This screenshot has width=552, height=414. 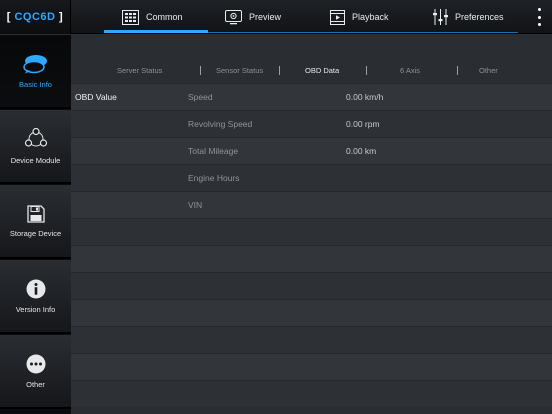 What do you see at coordinates (164, 17) in the screenshot?
I see `tab-common-label: Common` at bounding box center [164, 17].